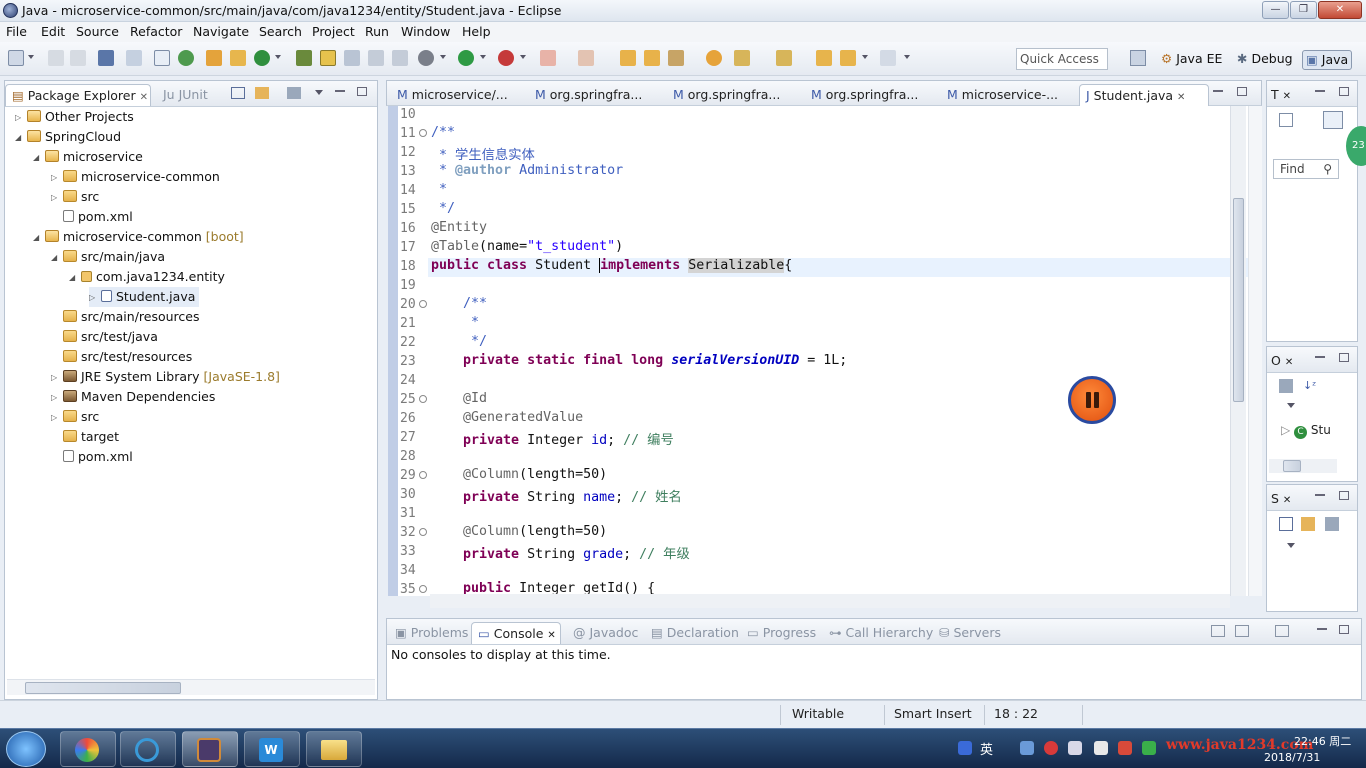 The height and width of the screenshot is (768, 1366). Describe the element at coordinates (970, 633) in the screenshot. I see `tab-servers: ⛁ Servers` at that location.